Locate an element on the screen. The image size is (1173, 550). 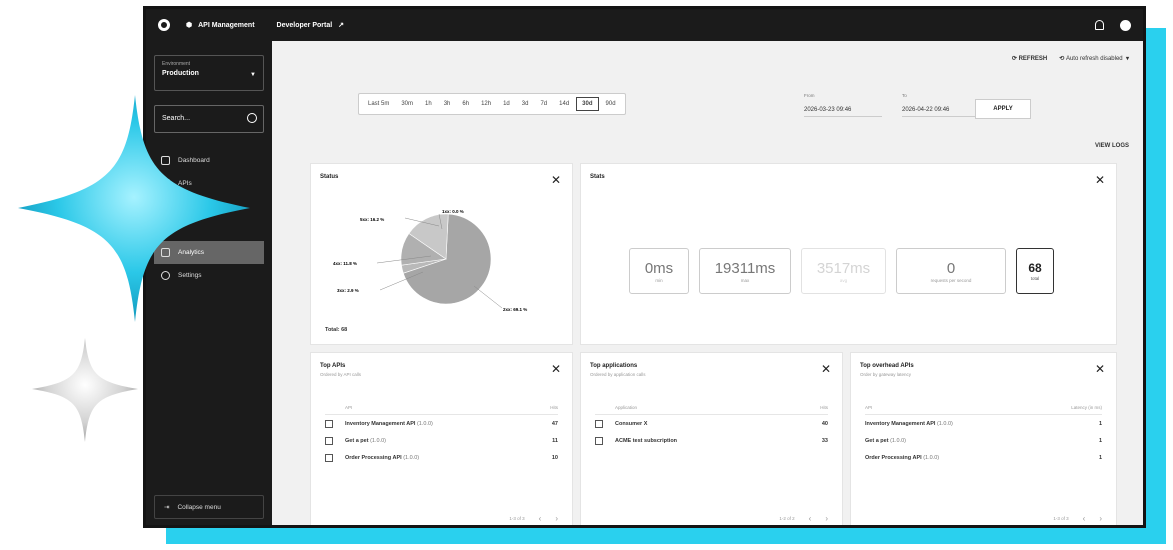
range-option: 3d is located at coordinates (525, 104).